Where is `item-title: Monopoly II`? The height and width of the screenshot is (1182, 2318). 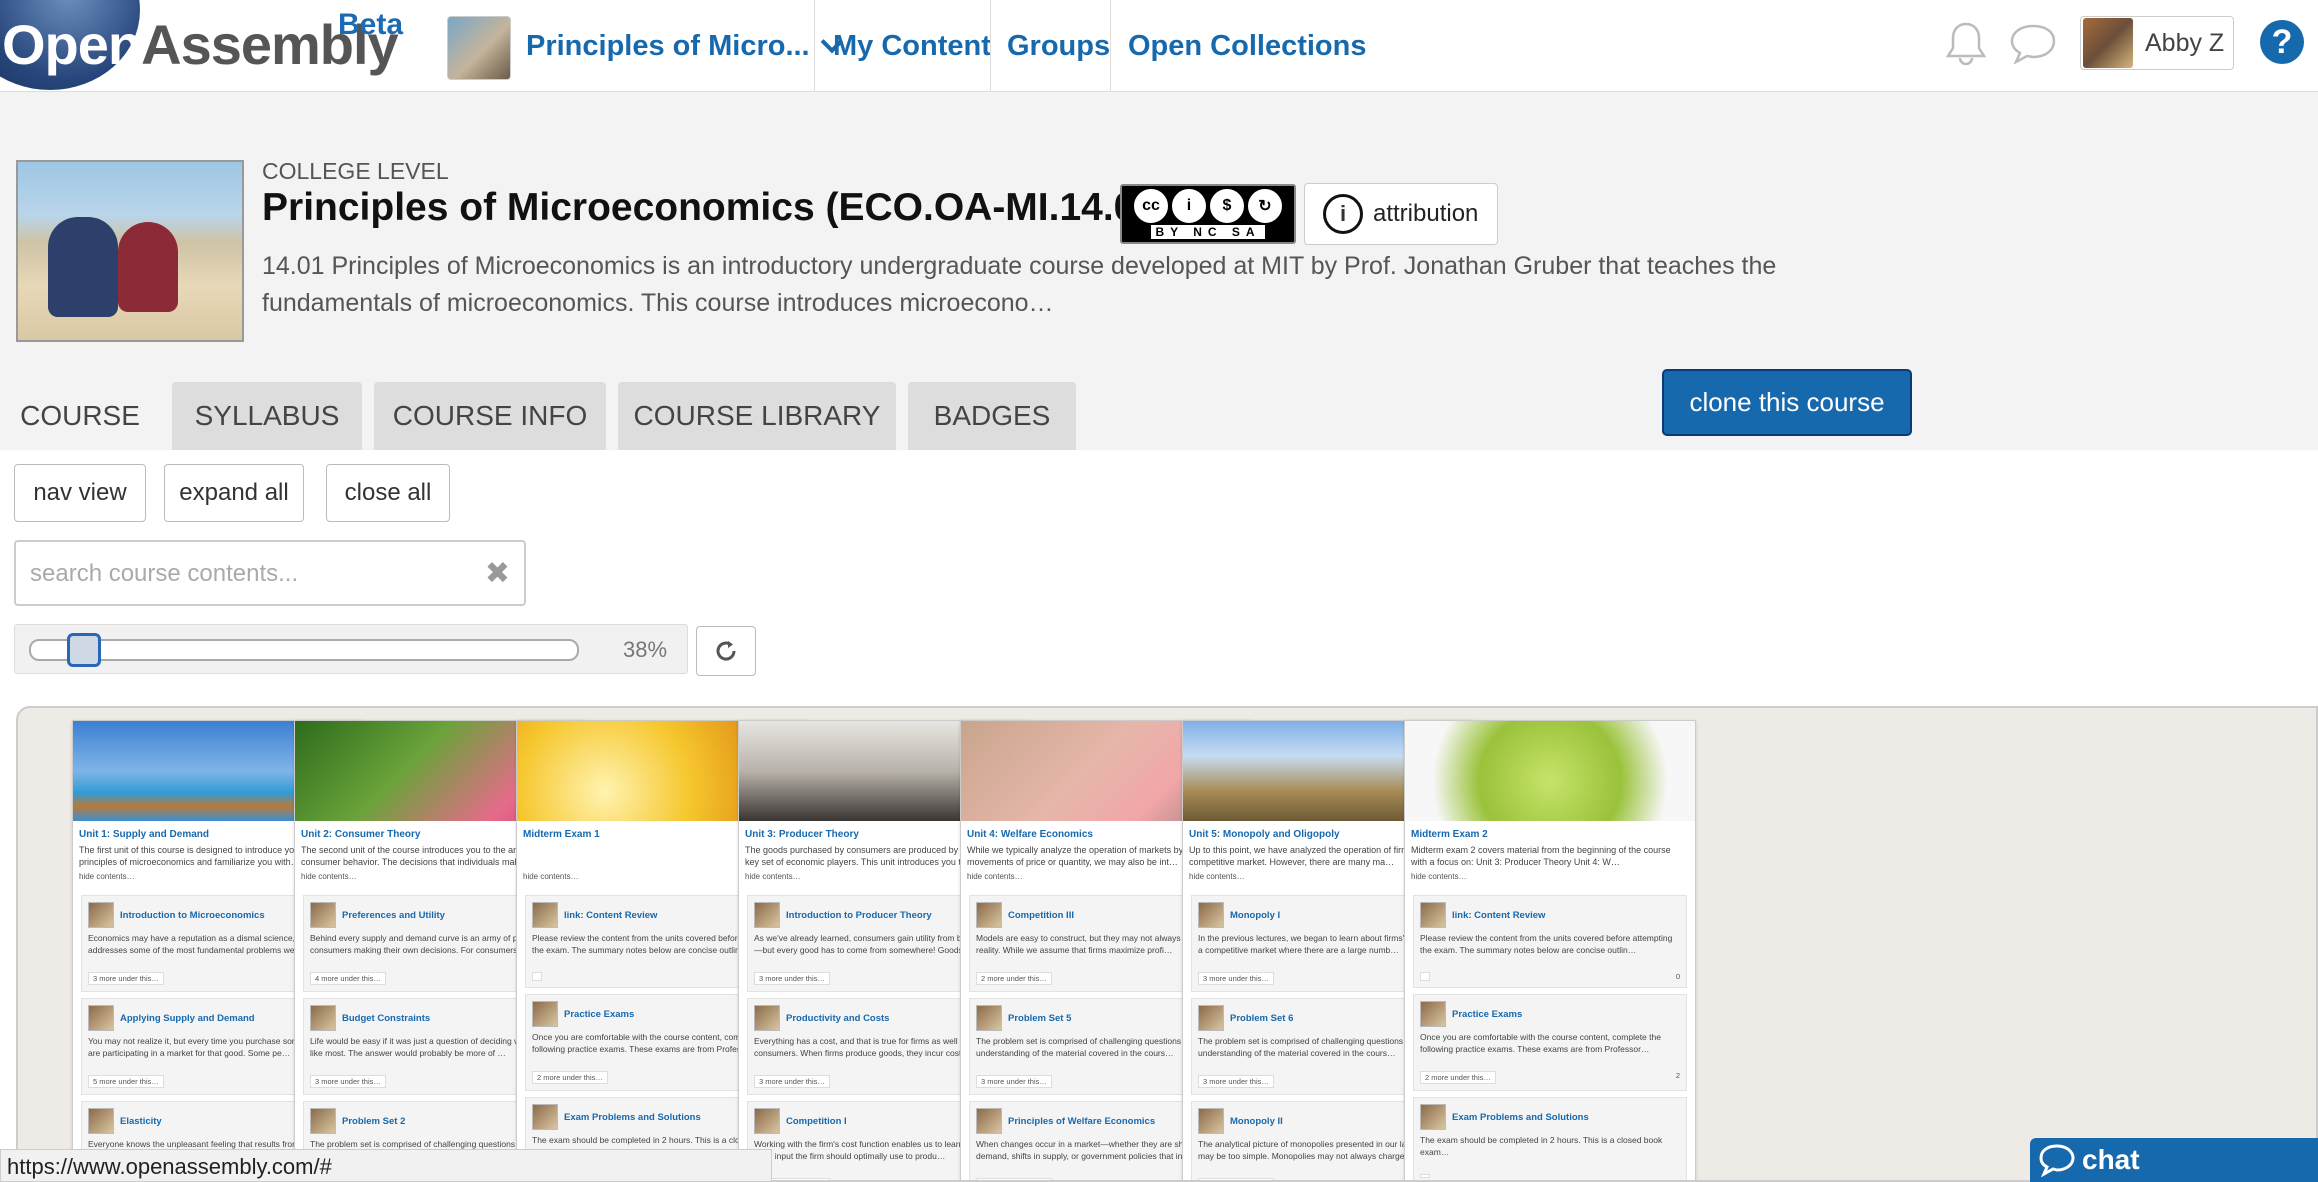 item-title: Monopoly II is located at coordinates (1256, 1121).